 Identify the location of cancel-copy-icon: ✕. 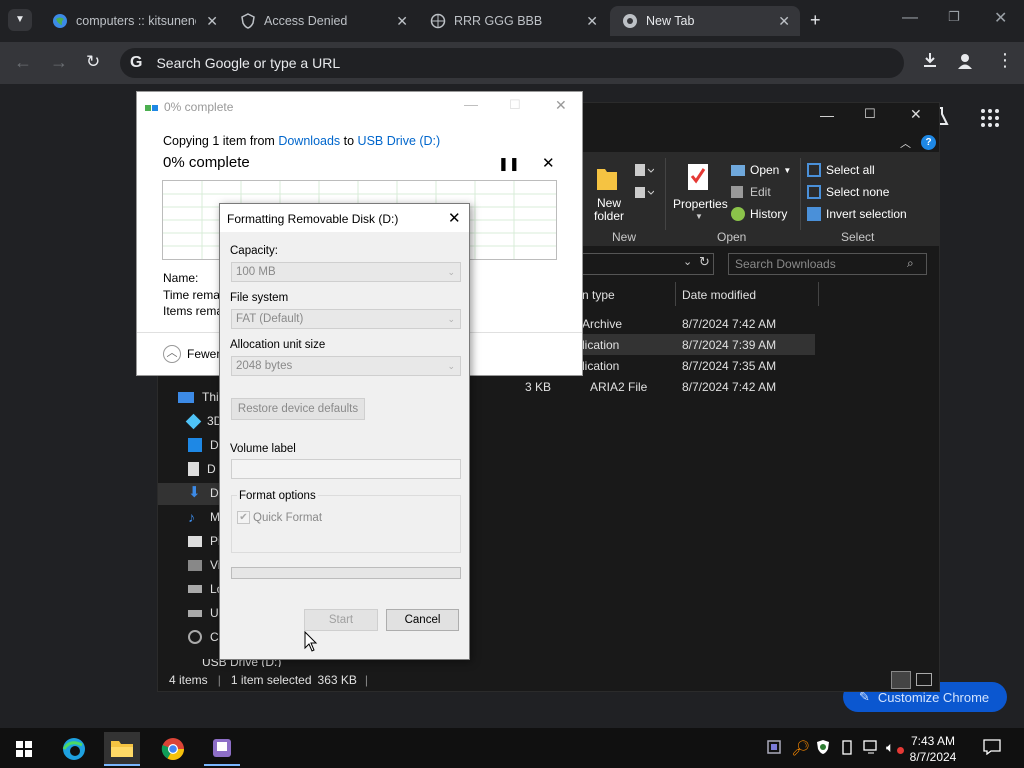
(548, 163).